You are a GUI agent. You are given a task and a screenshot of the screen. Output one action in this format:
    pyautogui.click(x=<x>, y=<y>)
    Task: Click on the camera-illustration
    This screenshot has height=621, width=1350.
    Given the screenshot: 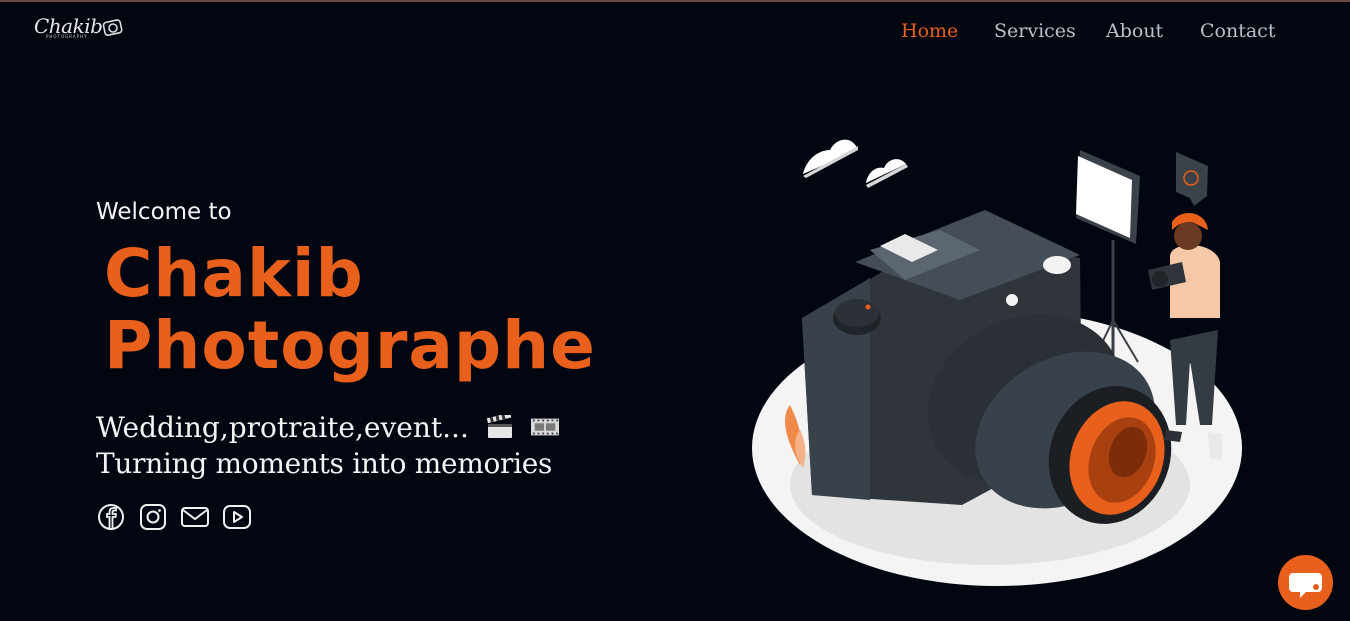 What is the action you would take?
    pyautogui.click(x=987, y=367)
    